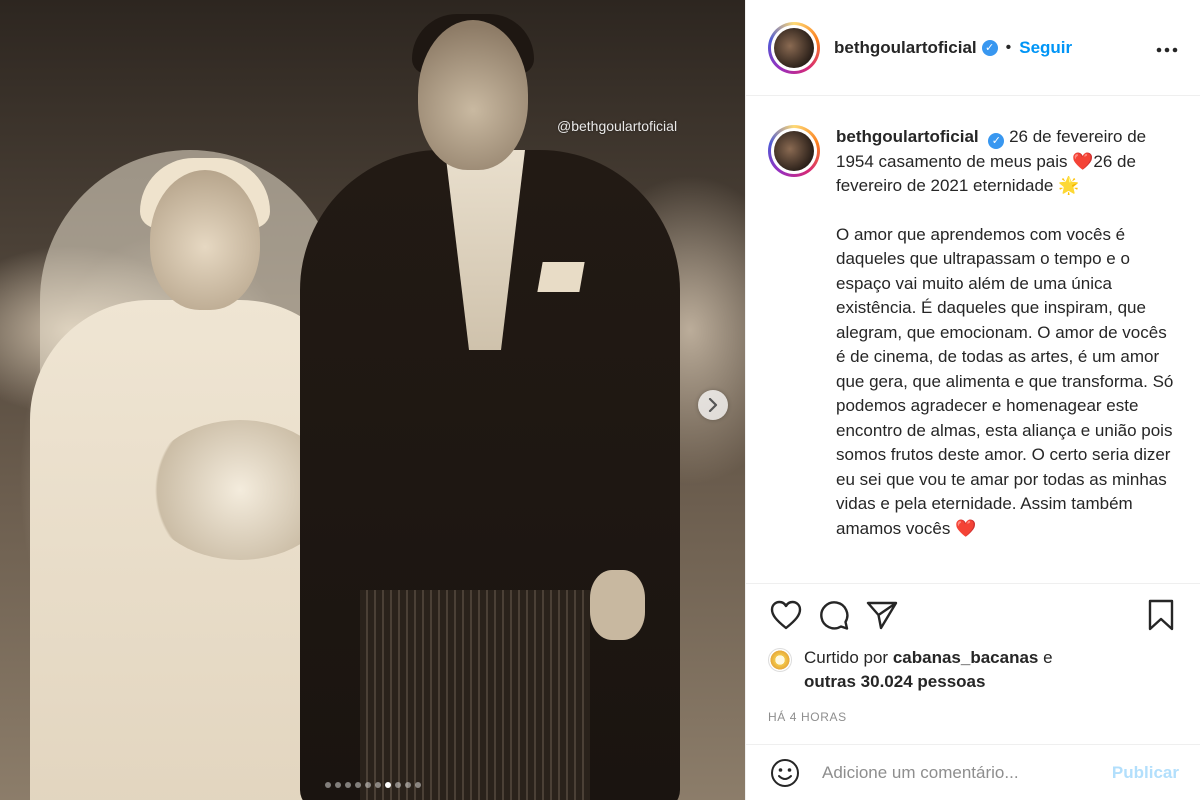 The width and height of the screenshot is (1200, 800). I want to click on liker-avatar, so click(780, 660).